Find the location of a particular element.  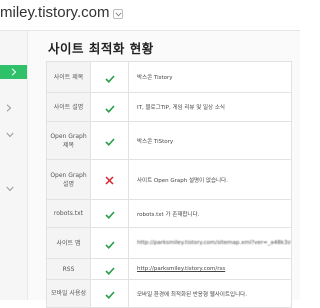

table-row: Open Graph 제목 박스콘 TiStory is located at coordinates (169, 140).